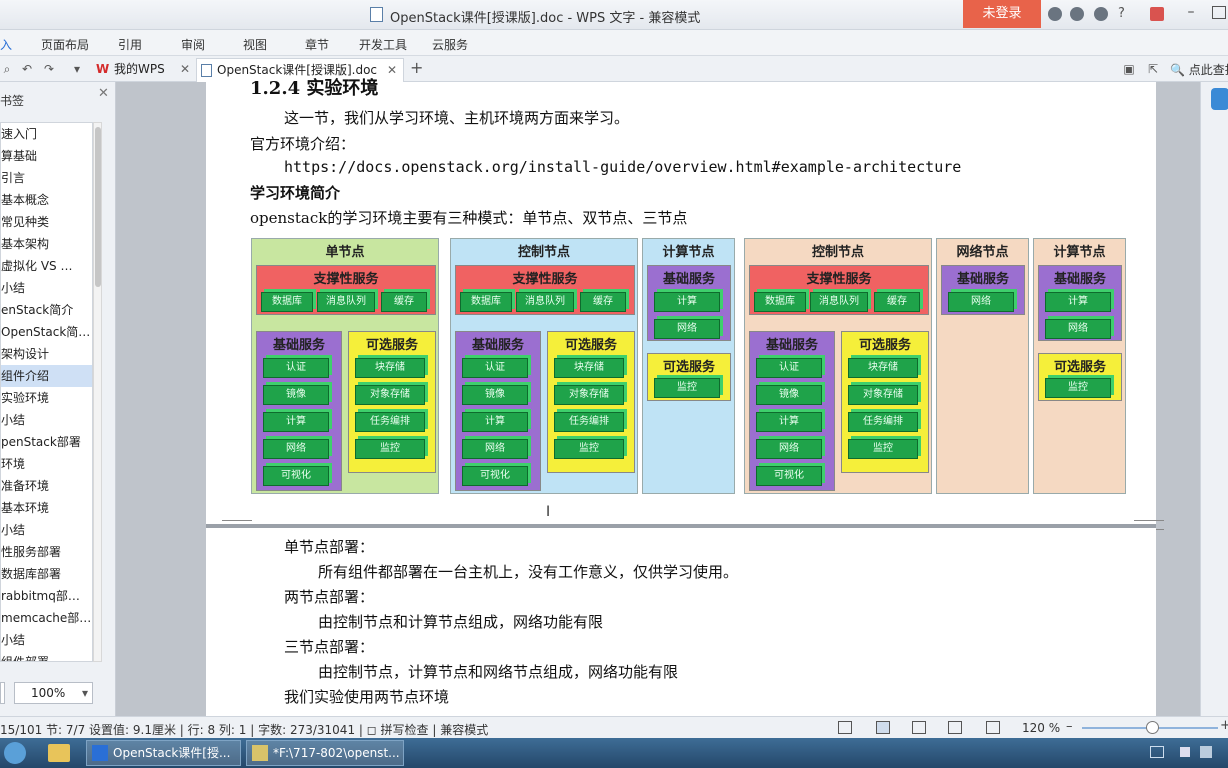 This screenshot has height=768, width=1228. Describe the element at coordinates (1191, 13) in the screenshot. I see `minimize-button: –` at that location.